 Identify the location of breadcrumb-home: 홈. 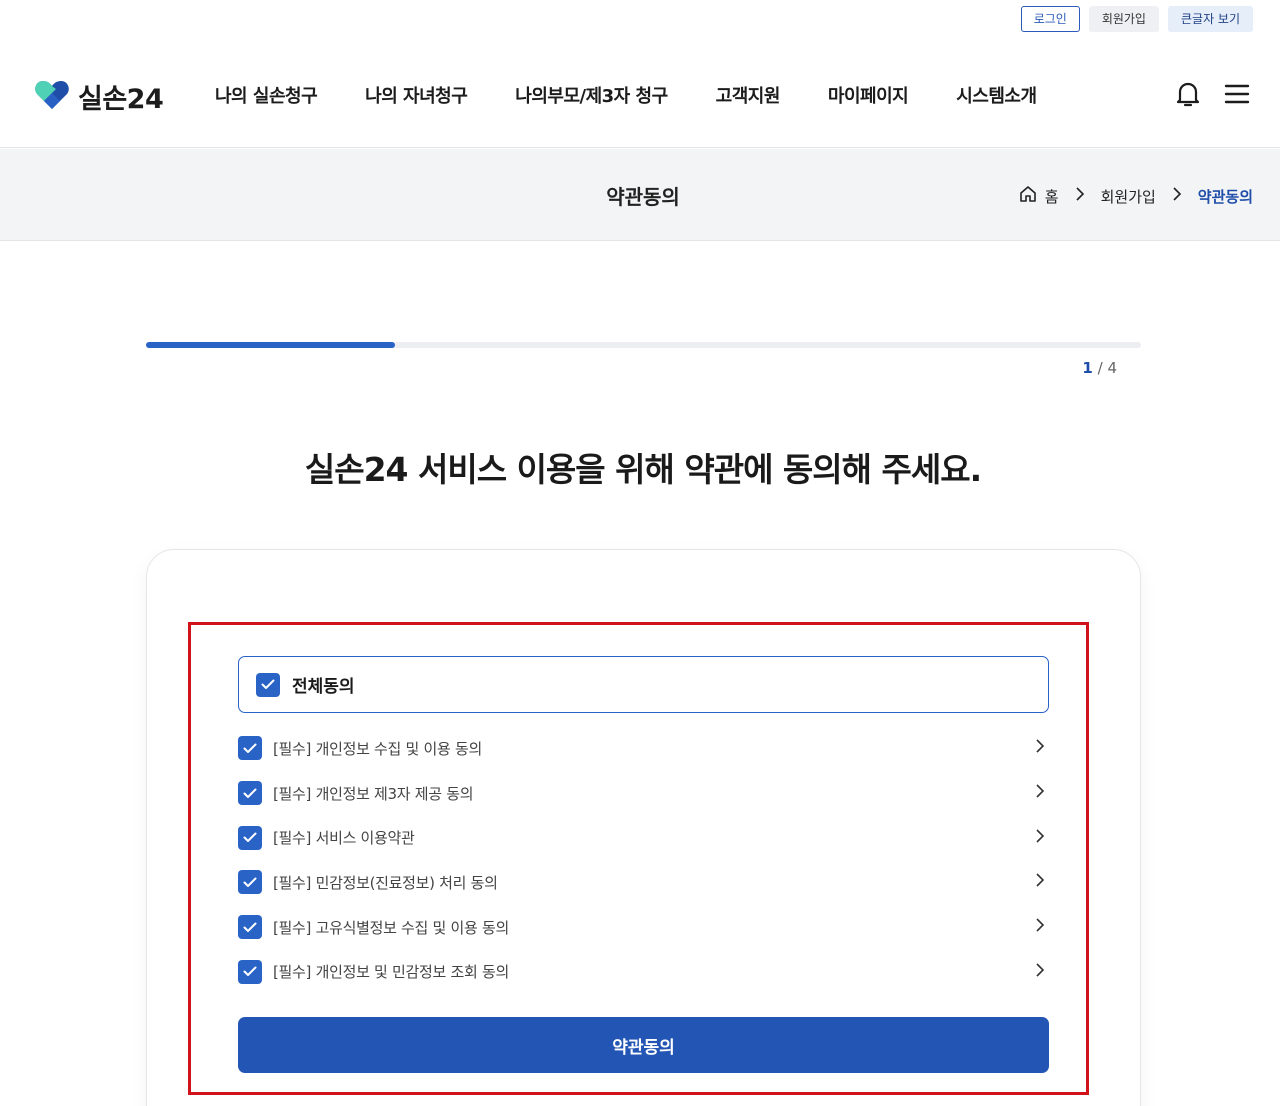
(1039, 196).